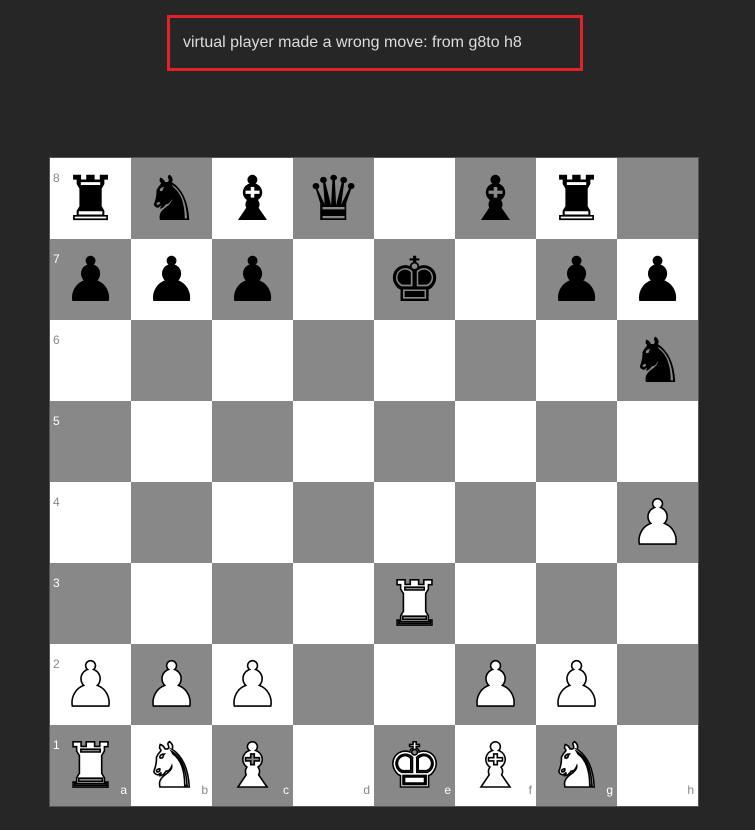 The image size is (755, 830). I want to click on square-f6, so click(495, 360).